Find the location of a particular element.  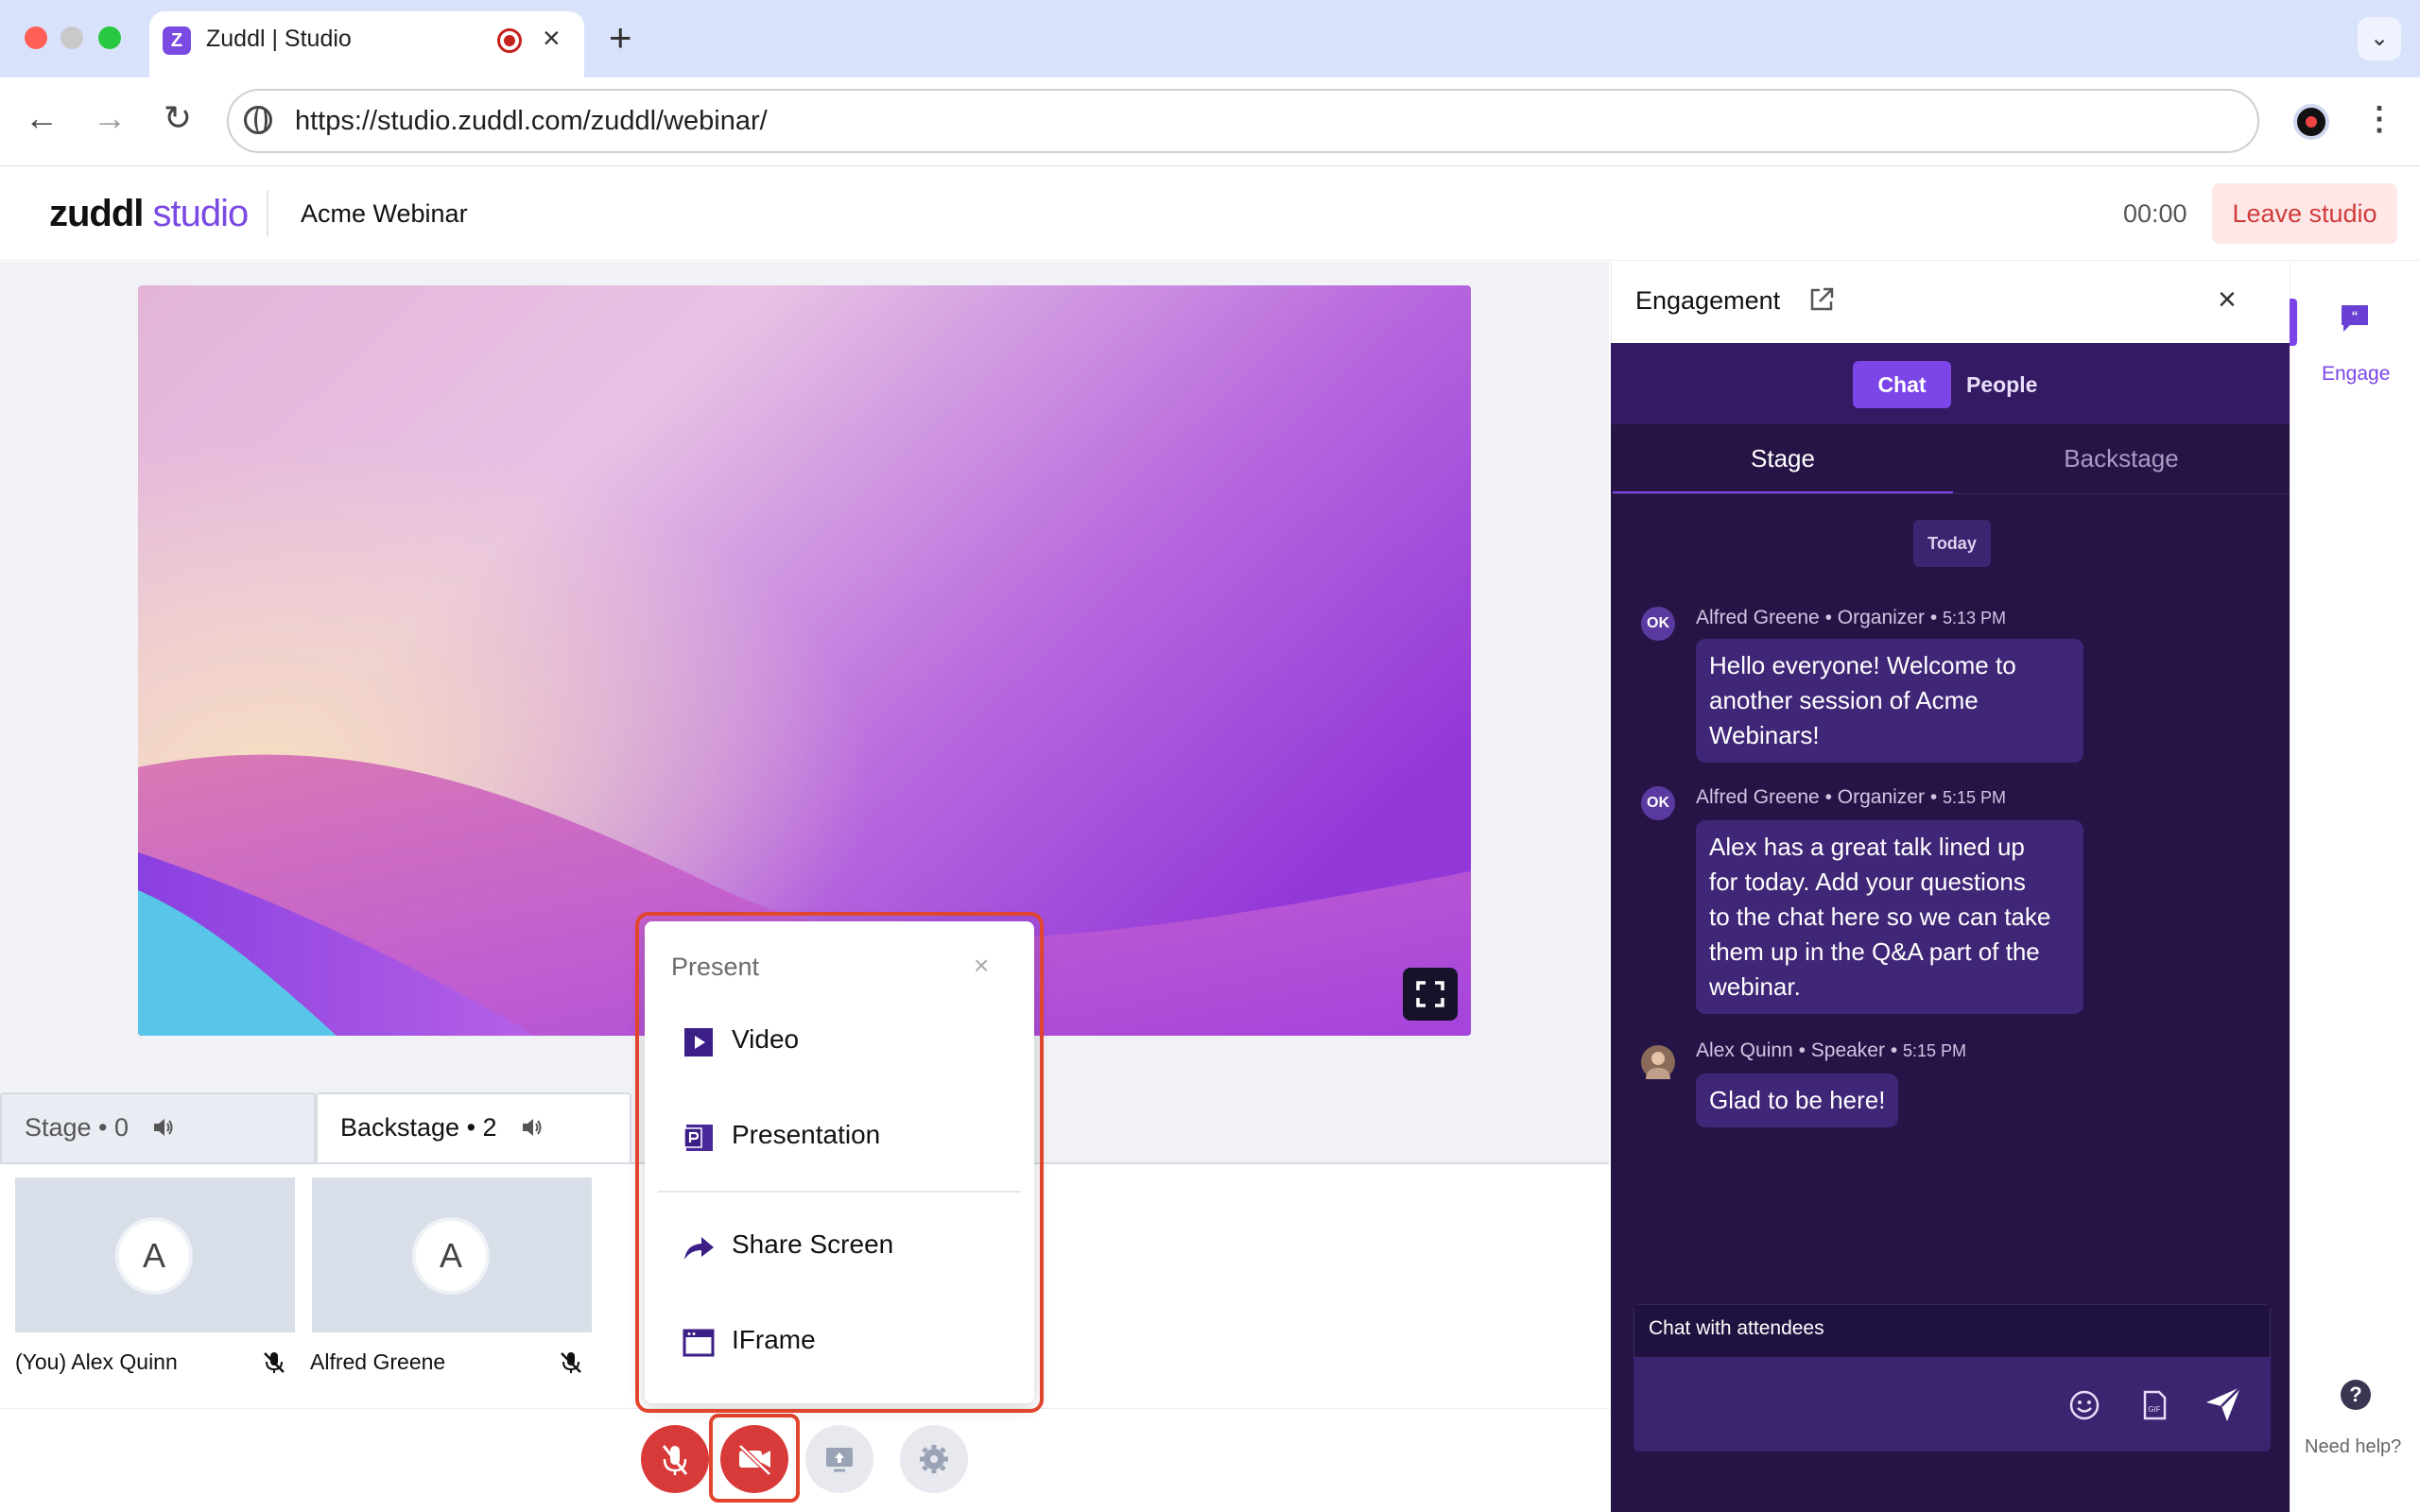

rail-engage-label: Engage is located at coordinates (2356, 374).